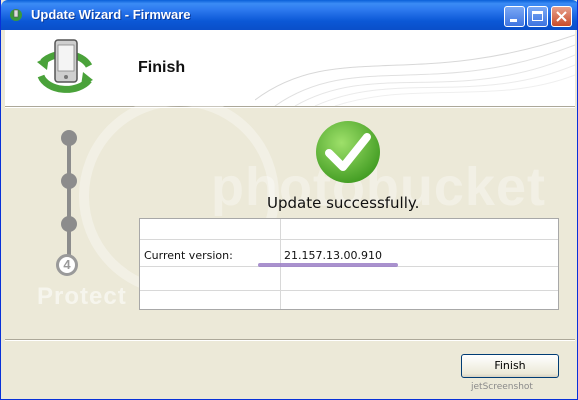  Describe the element at coordinates (111, 14) in the screenshot. I see `window-title: Update Wizard - Firmware` at that location.